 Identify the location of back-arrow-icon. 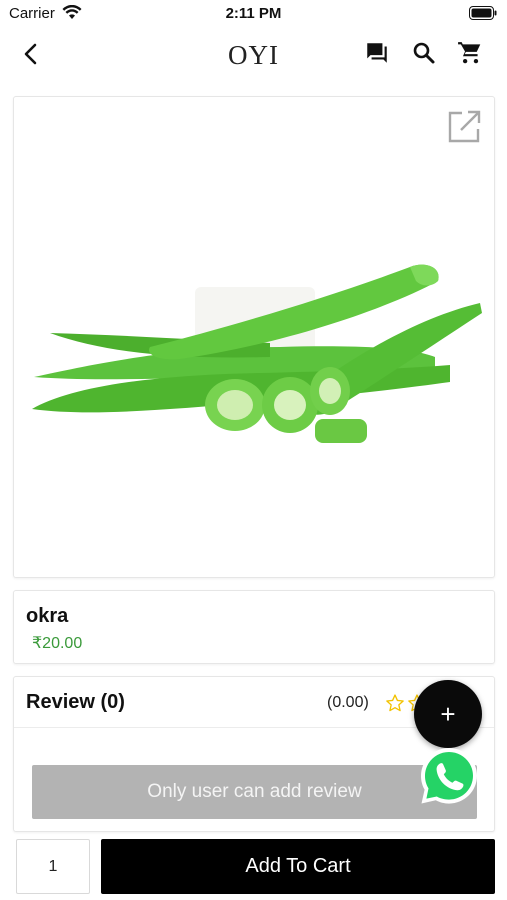
(30, 54).